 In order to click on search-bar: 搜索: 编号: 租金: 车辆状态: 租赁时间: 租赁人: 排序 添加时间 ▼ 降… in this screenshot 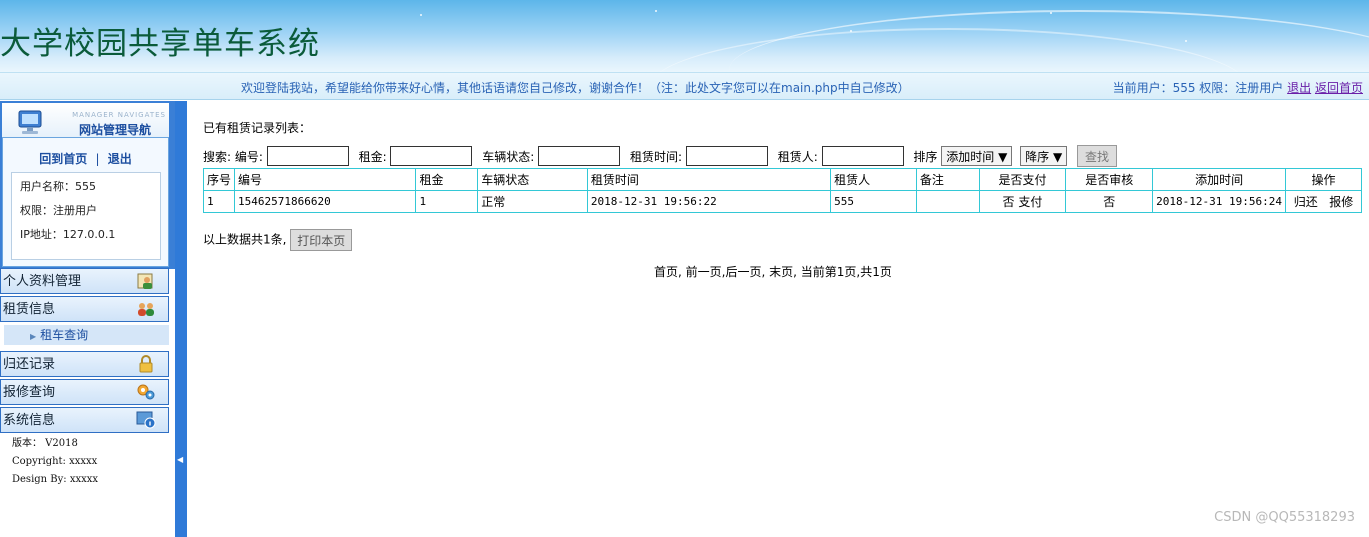, I will do `click(660, 156)`.